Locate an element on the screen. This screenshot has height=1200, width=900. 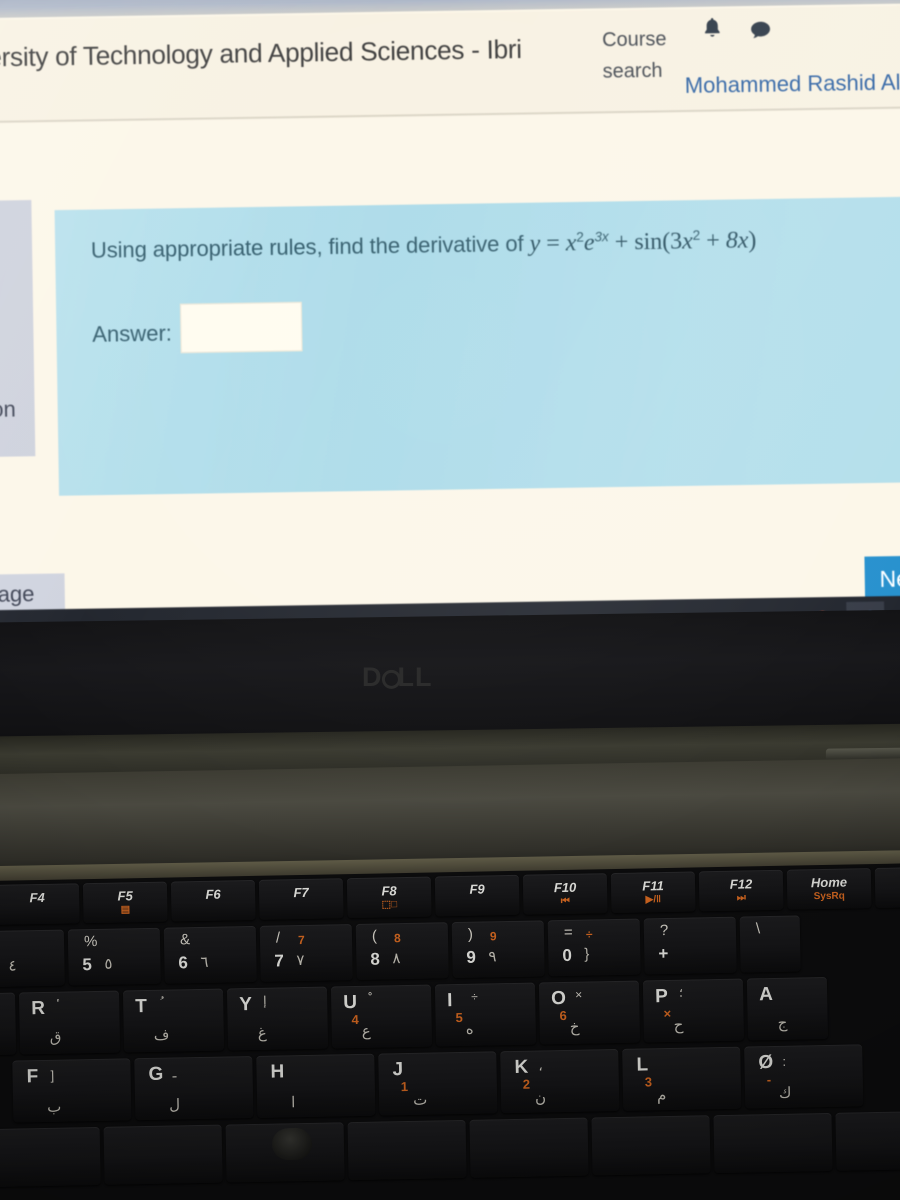
bottom-key-k1 is located at coordinates (163, 1154).